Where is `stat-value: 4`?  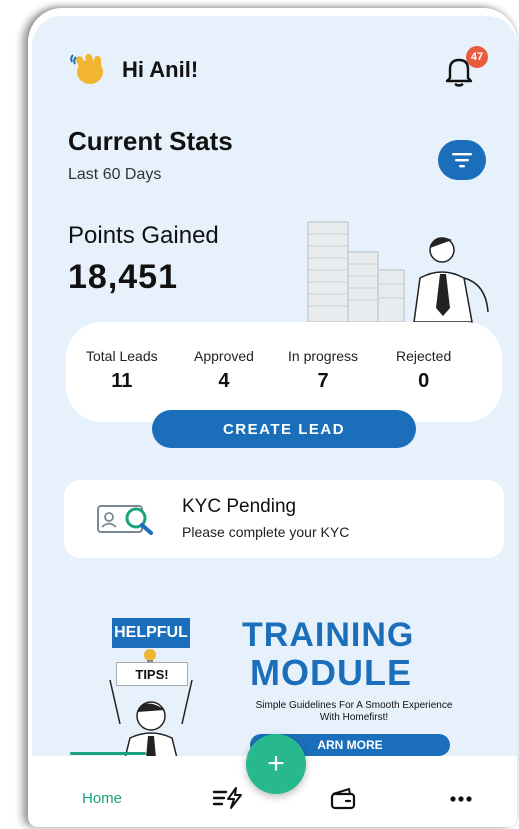 stat-value: 4 is located at coordinates (224, 381).